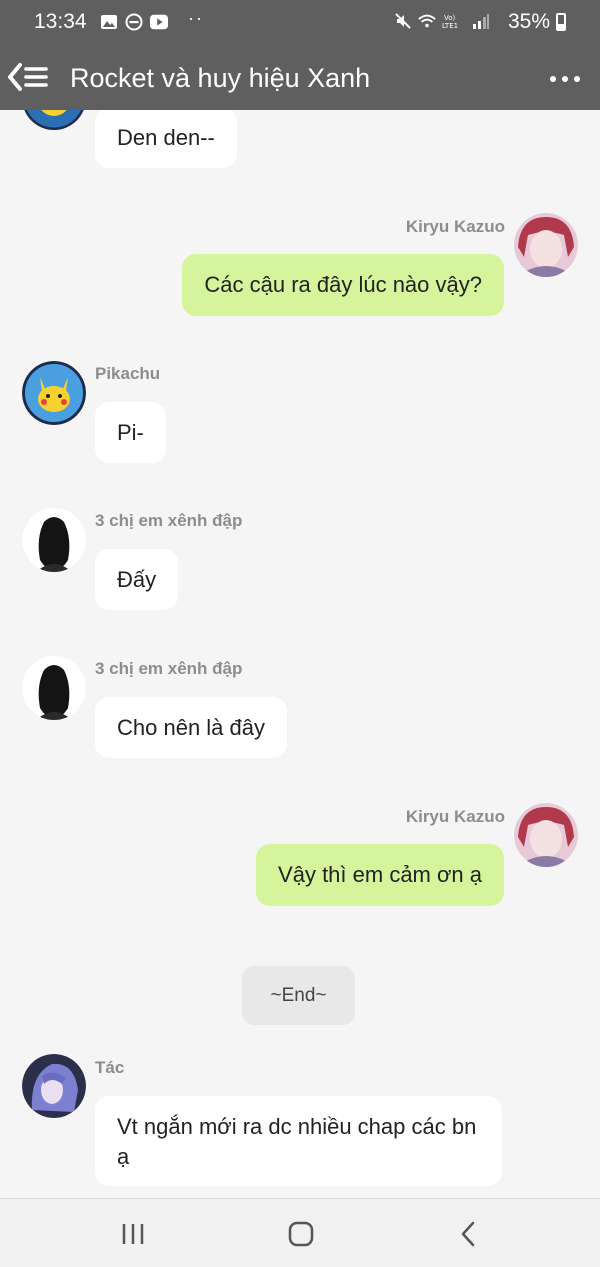  Describe the element at coordinates (166, 139) in the screenshot. I see `message-bubble: Den den--` at that location.